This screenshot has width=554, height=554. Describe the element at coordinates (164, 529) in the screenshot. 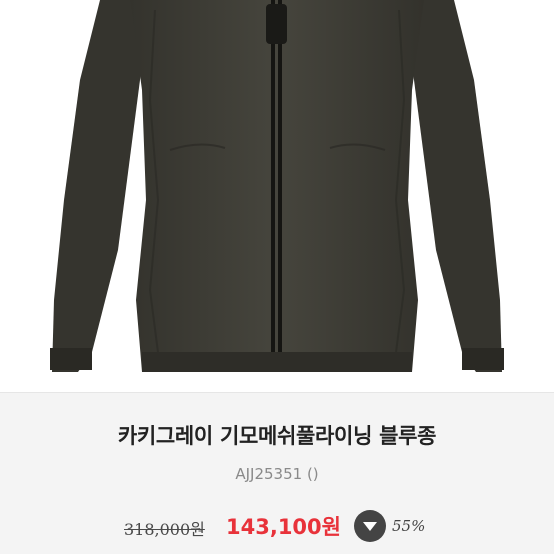

I see `original-price: 318,000원` at that location.